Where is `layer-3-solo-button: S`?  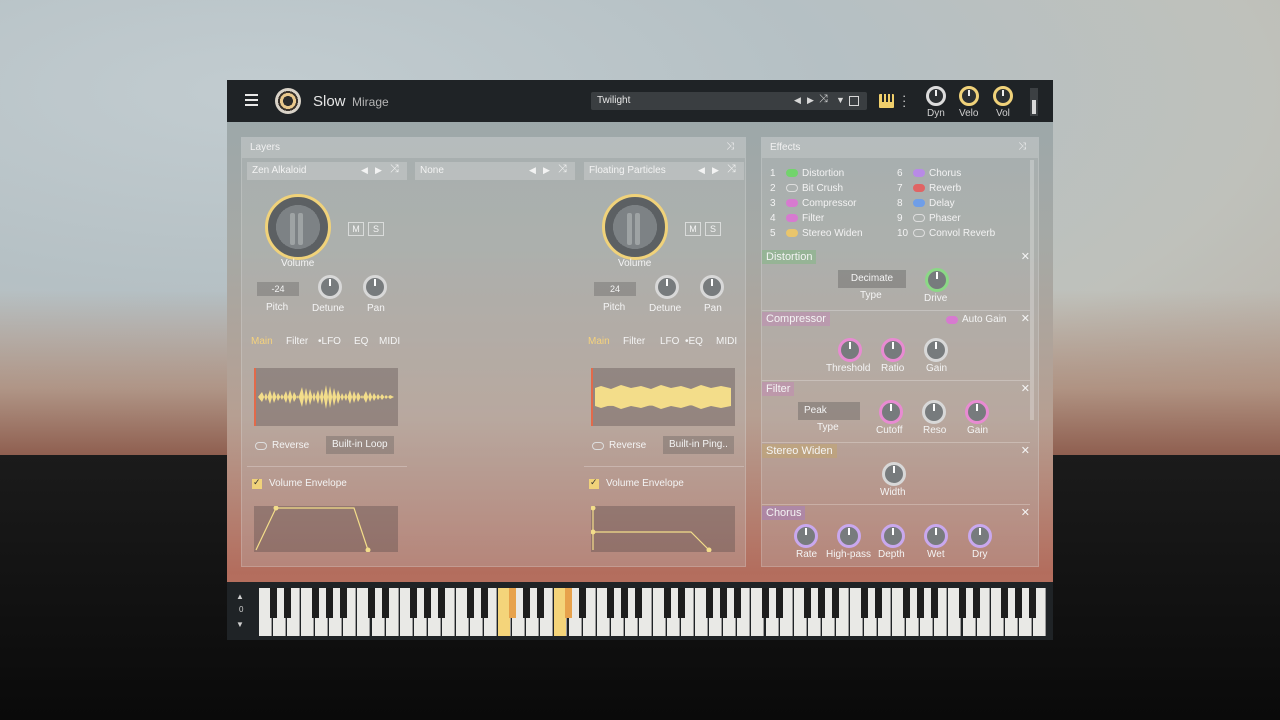 layer-3-solo-button: S is located at coordinates (713, 229).